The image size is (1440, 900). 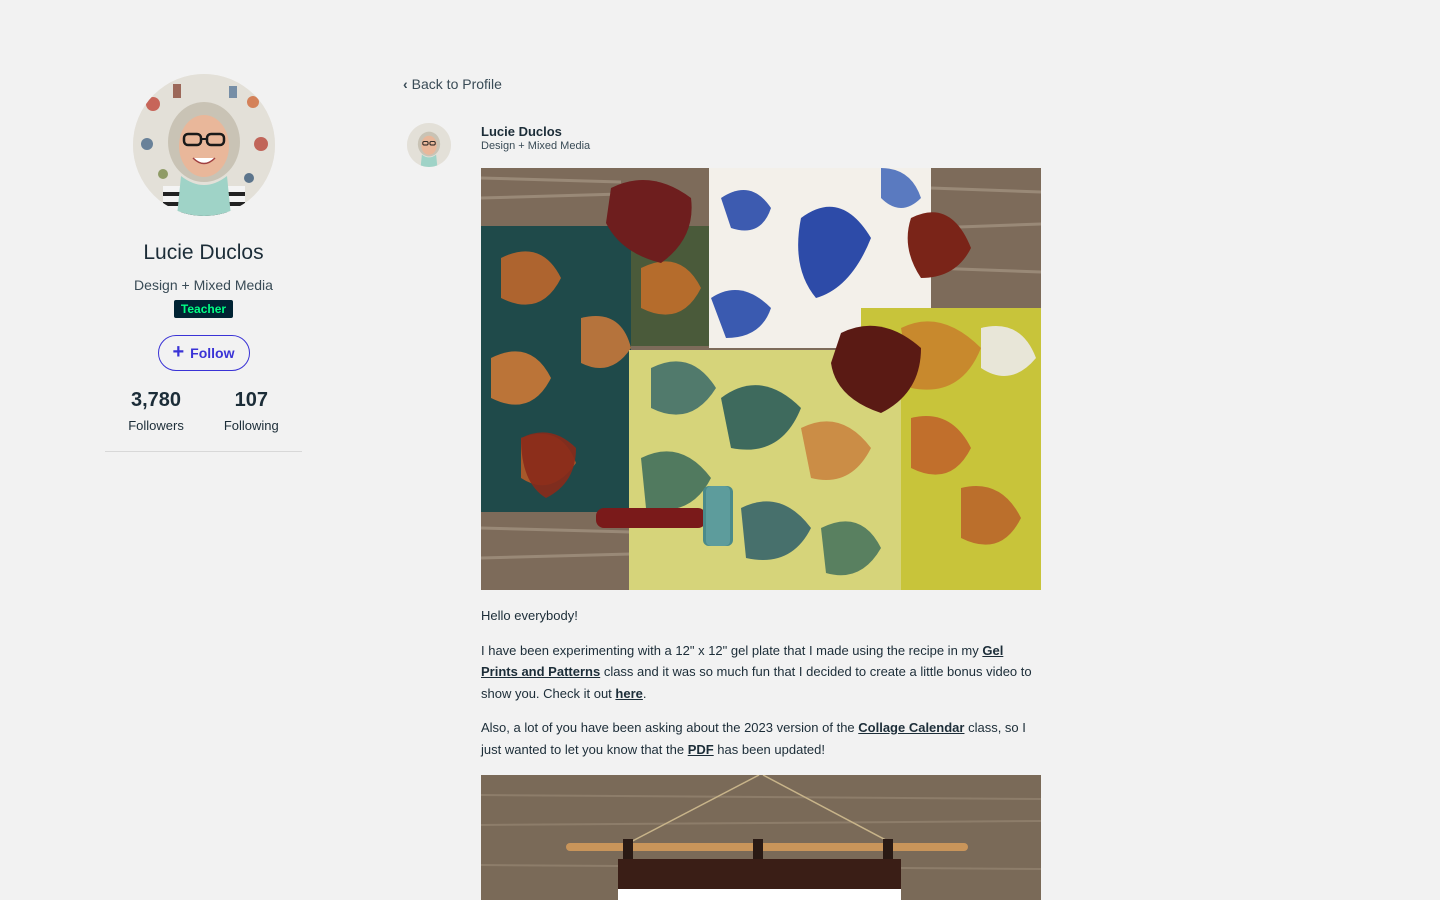 I want to click on teacher-badge: Teacher, so click(x=203, y=309).